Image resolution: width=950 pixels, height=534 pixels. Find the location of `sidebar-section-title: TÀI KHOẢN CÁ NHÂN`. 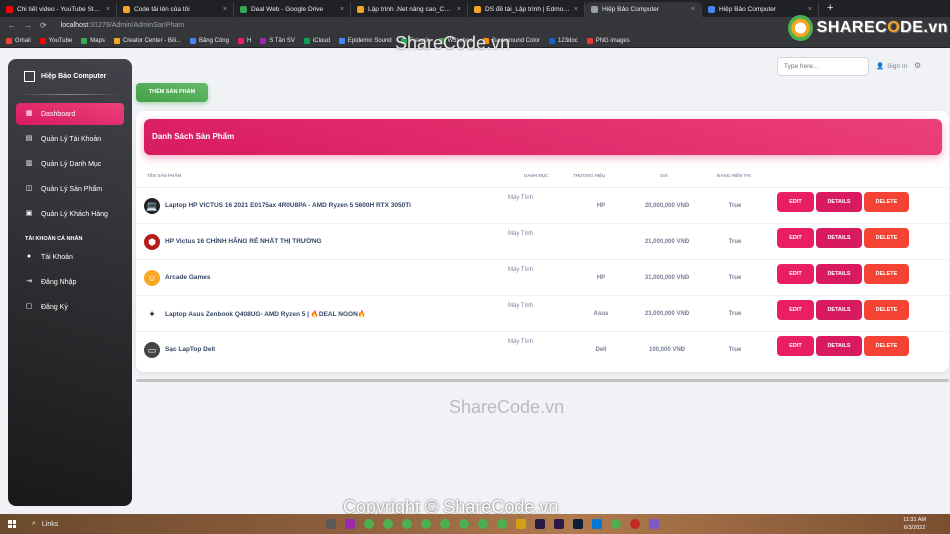

sidebar-section-title: TÀI KHOẢN CÁ NHÂN is located at coordinates (54, 239).